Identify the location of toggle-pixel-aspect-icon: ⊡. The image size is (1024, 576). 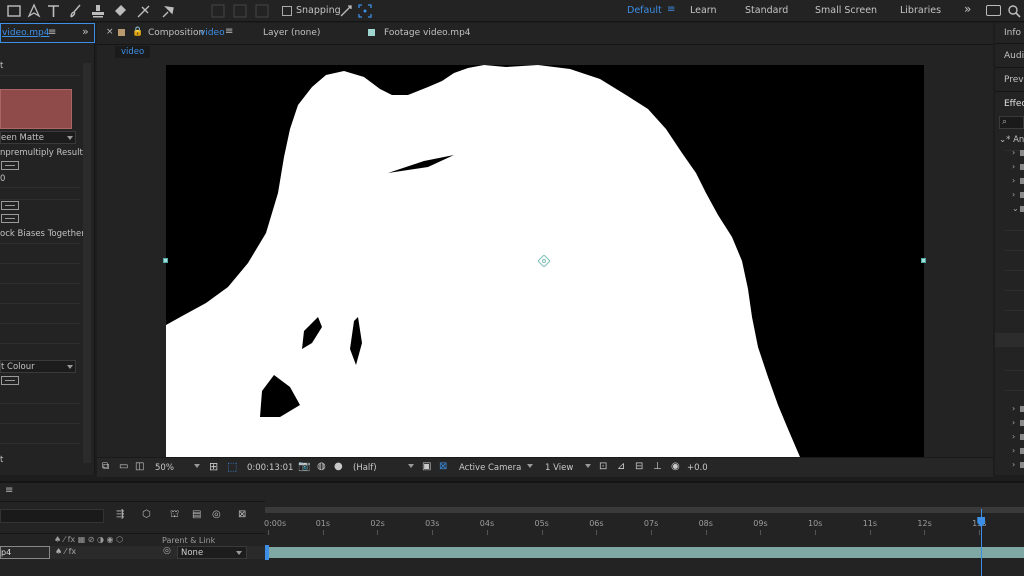
(603, 466).